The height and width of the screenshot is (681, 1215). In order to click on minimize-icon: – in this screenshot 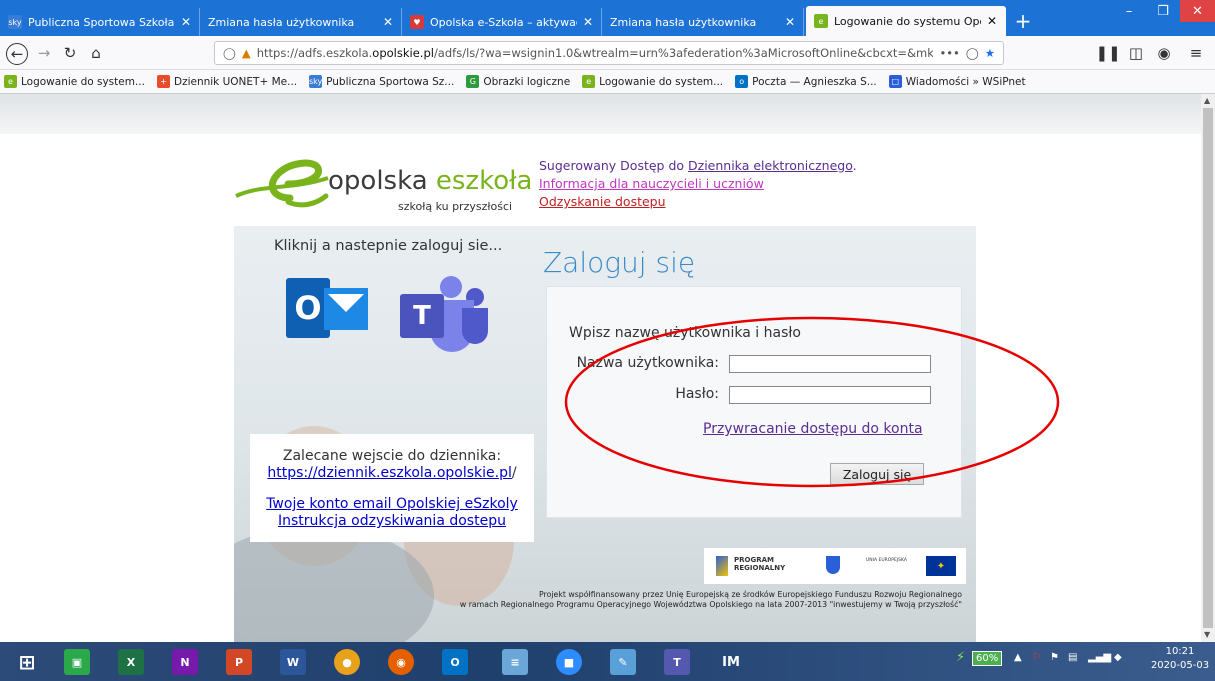, I will do `click(1129, 11)`.